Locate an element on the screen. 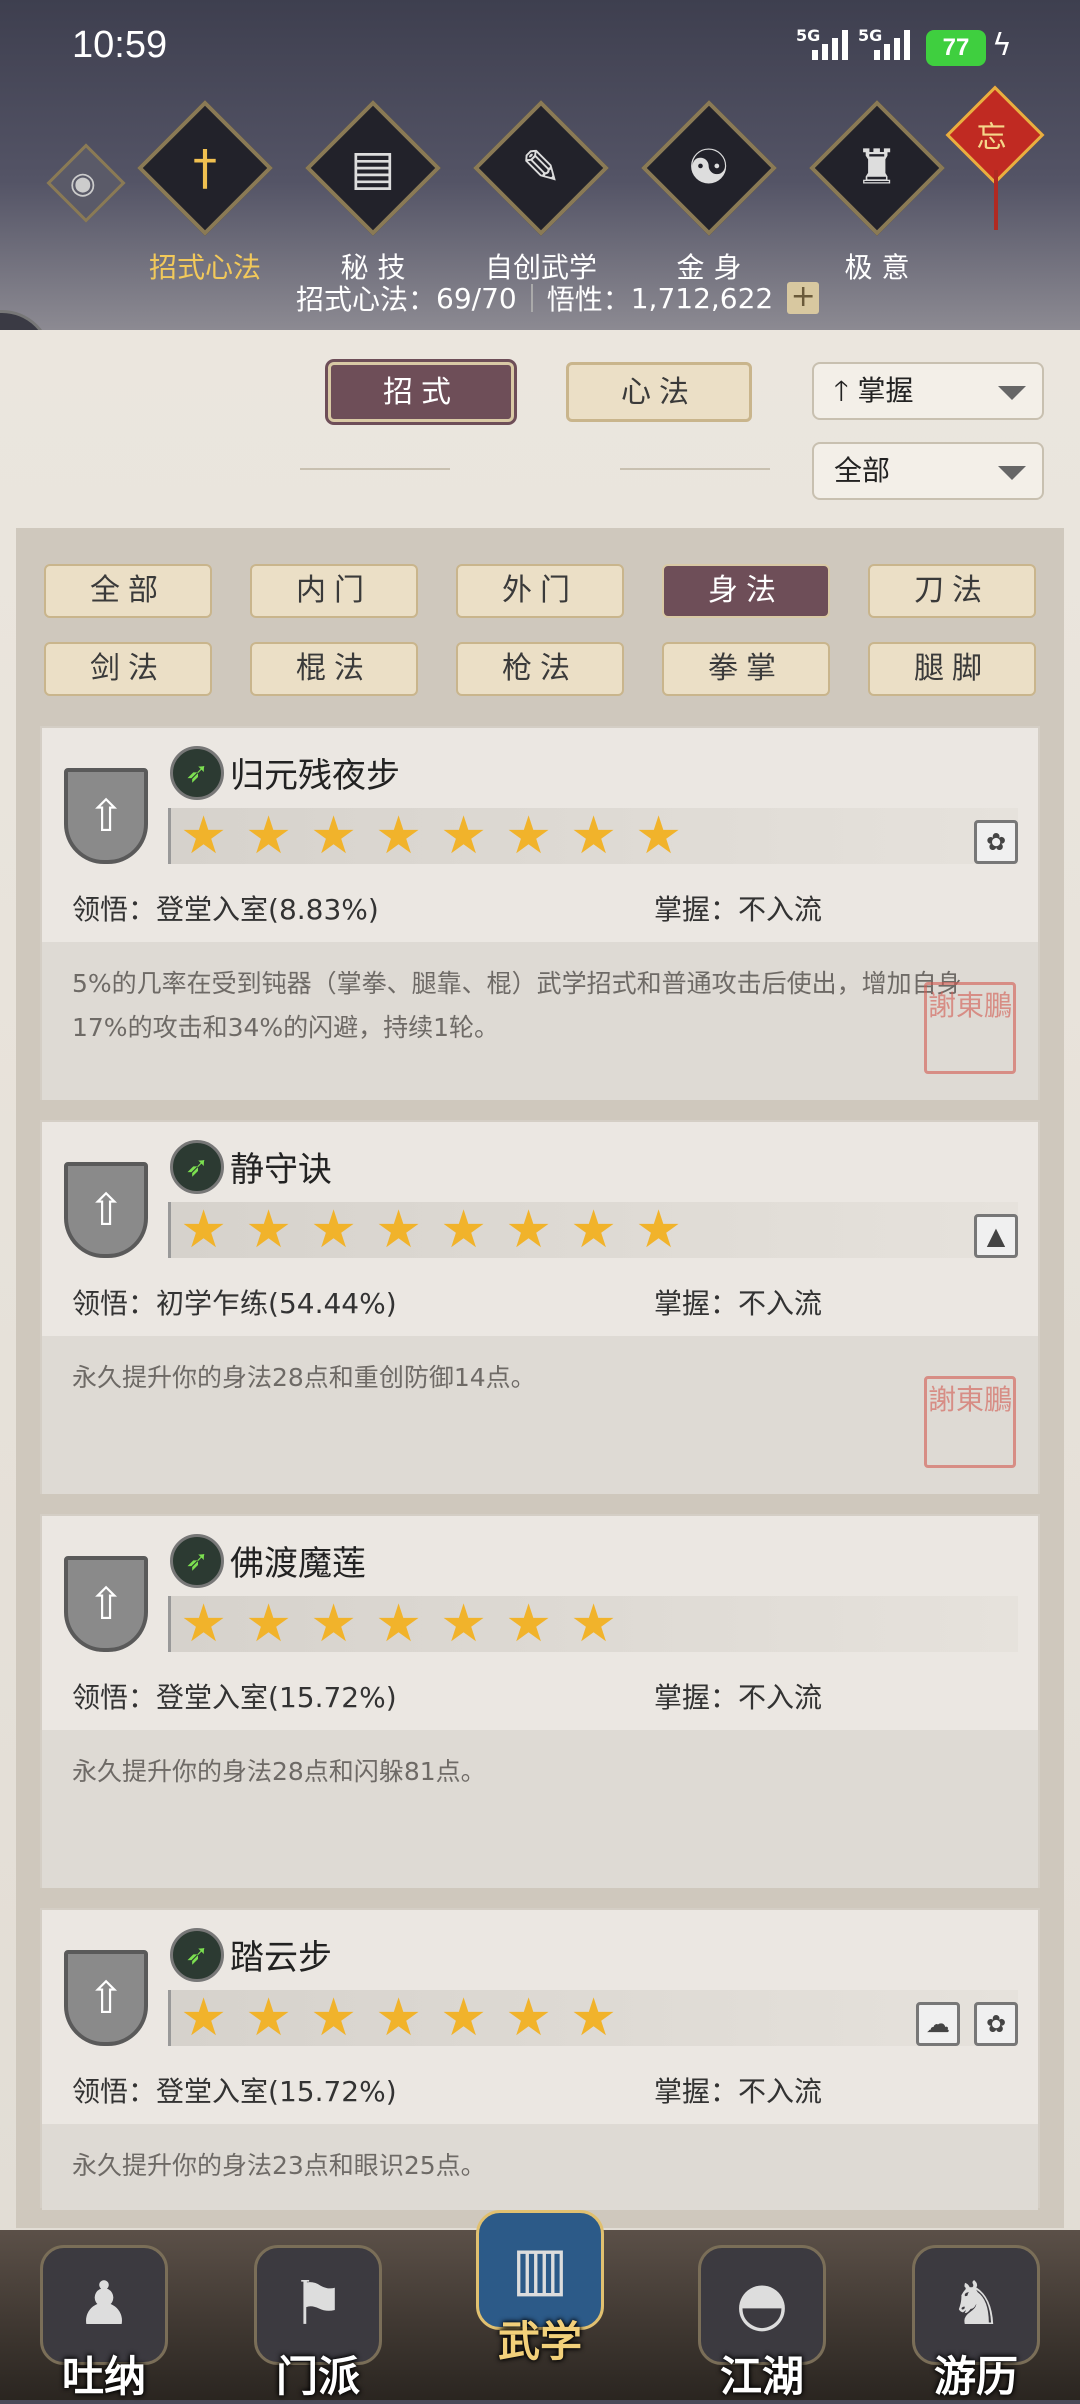  charging-icon: ϟ is located at coordinates (1002, 45).